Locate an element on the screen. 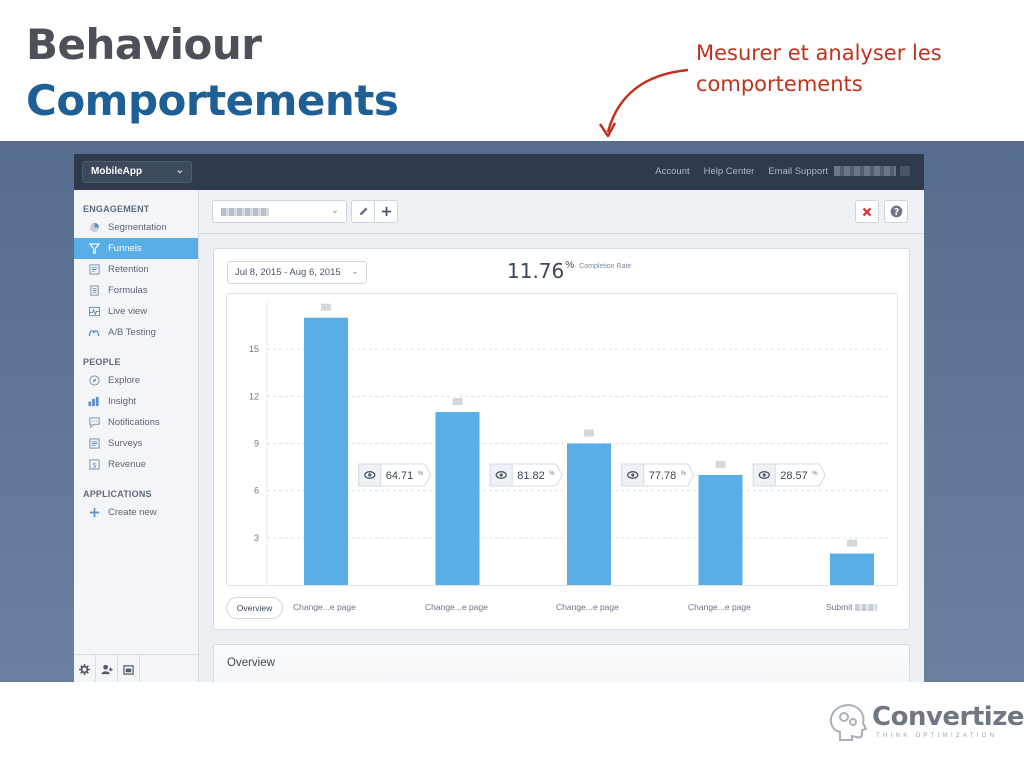  sidebar-item-formulas: Formulas is located at coordinates (136, 290).